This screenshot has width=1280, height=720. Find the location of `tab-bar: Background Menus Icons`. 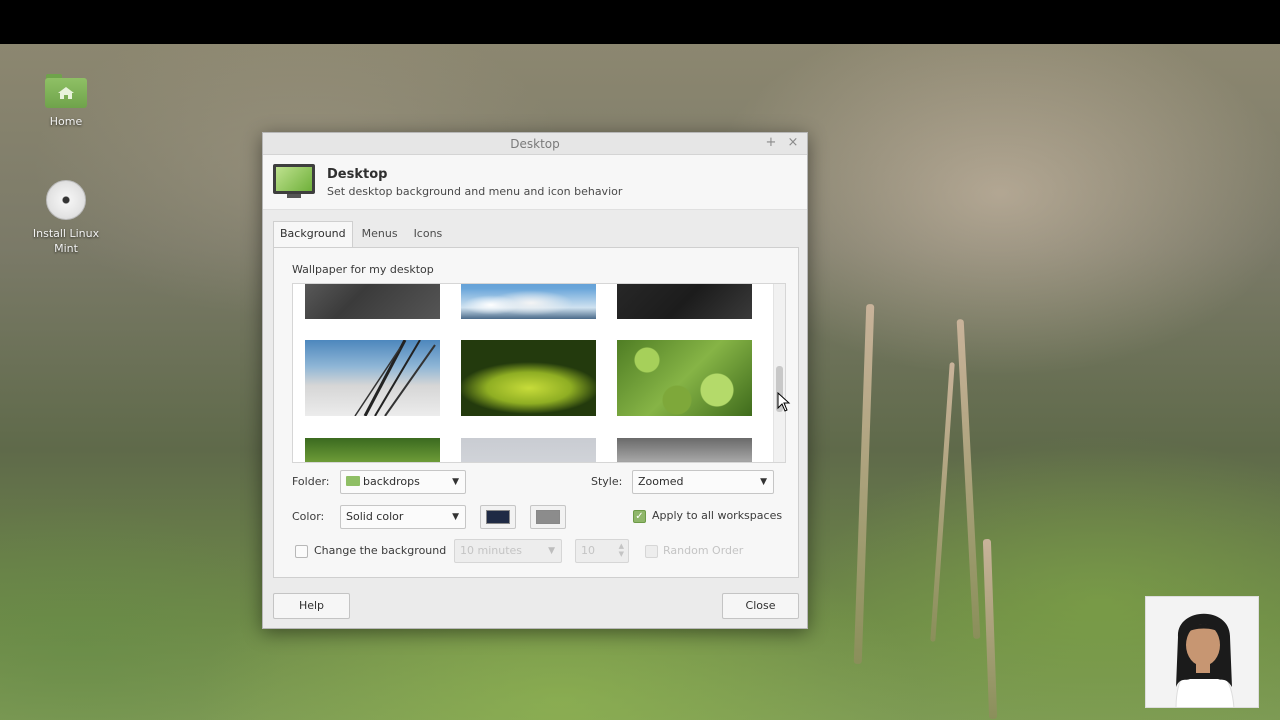

tab-bar: Background Menus Icons is located at coordinates (362, 234).